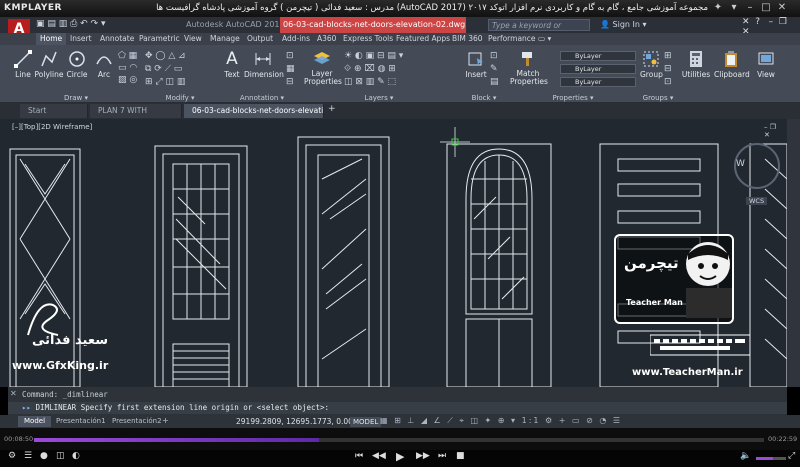  What do you see at coordinates (467, 39) in the screenshot?
I see `tab-bim360: BIM 360` at bounding box center [467, 39].